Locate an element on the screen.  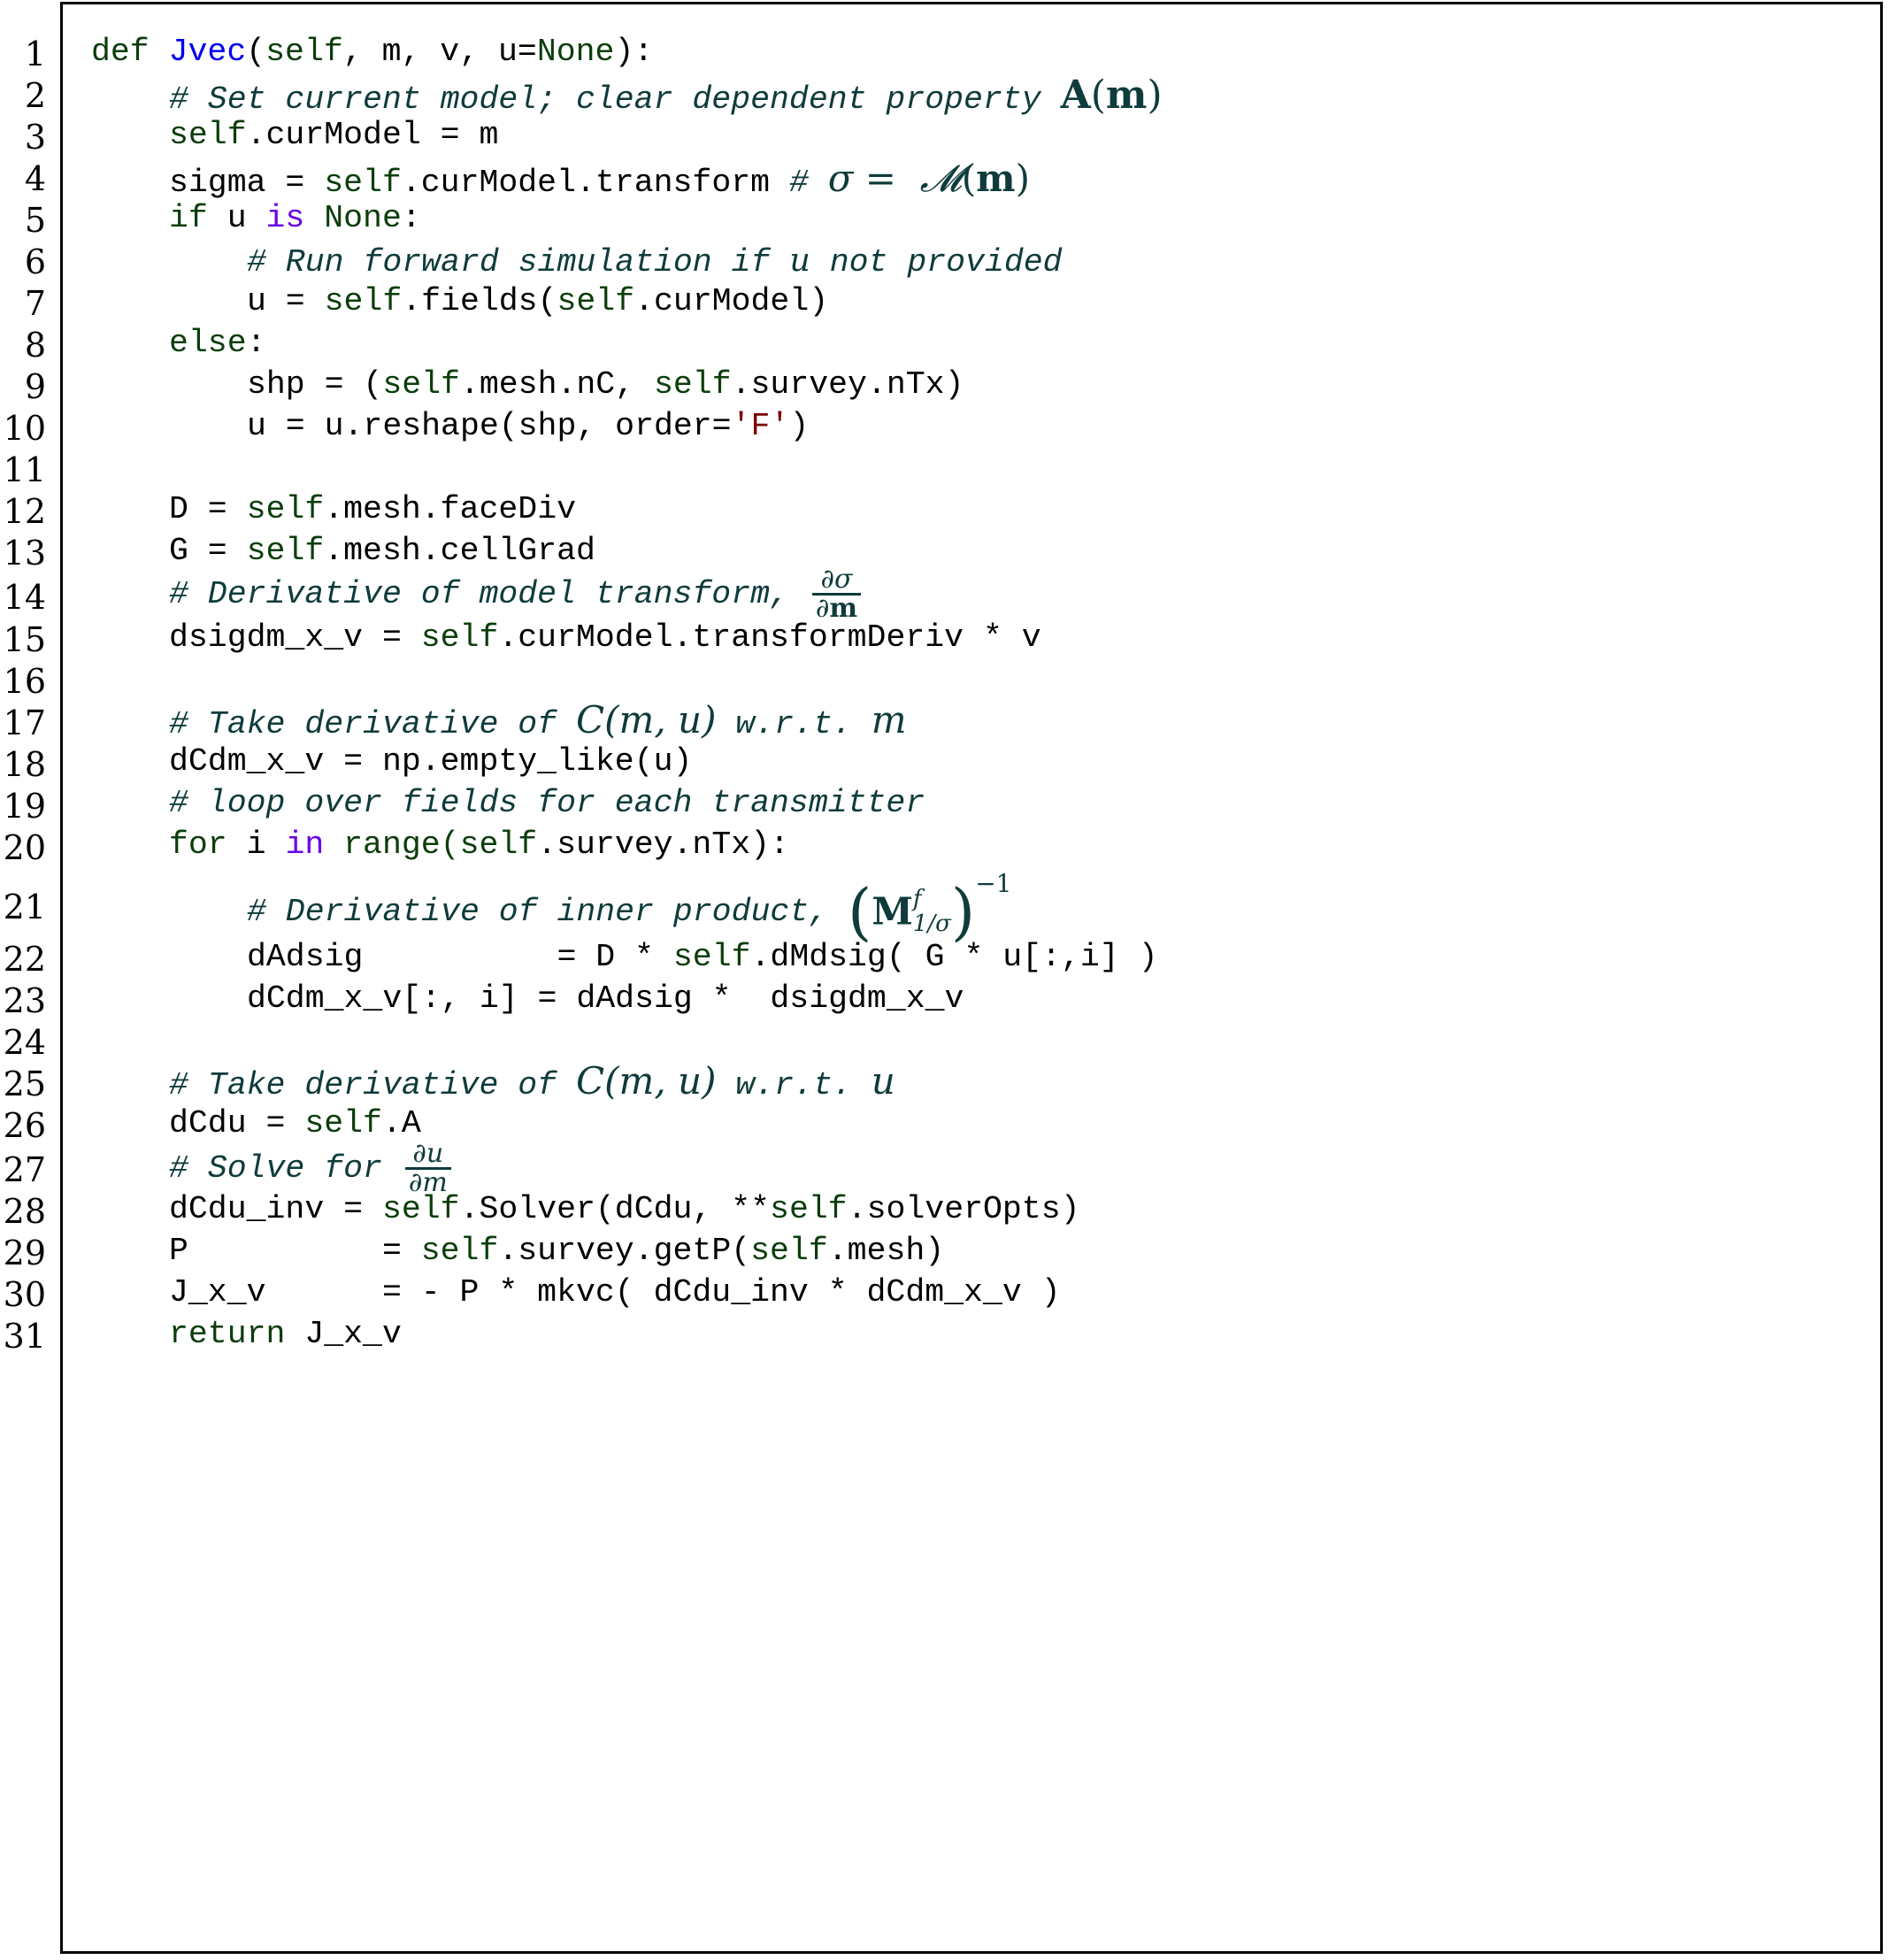
keyword-for: for is located at coordinates (198, 844).